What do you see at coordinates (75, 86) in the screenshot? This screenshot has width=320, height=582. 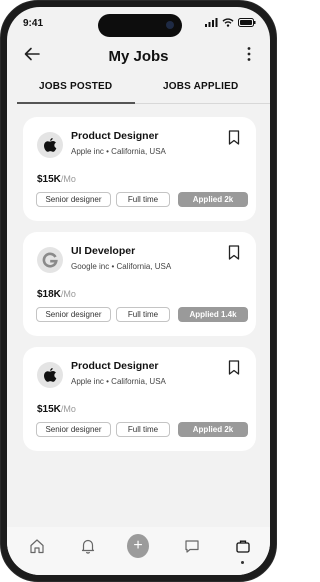 I see `tab-jobs-posted: JOBS POSTED` at bounding box center [75, 86].